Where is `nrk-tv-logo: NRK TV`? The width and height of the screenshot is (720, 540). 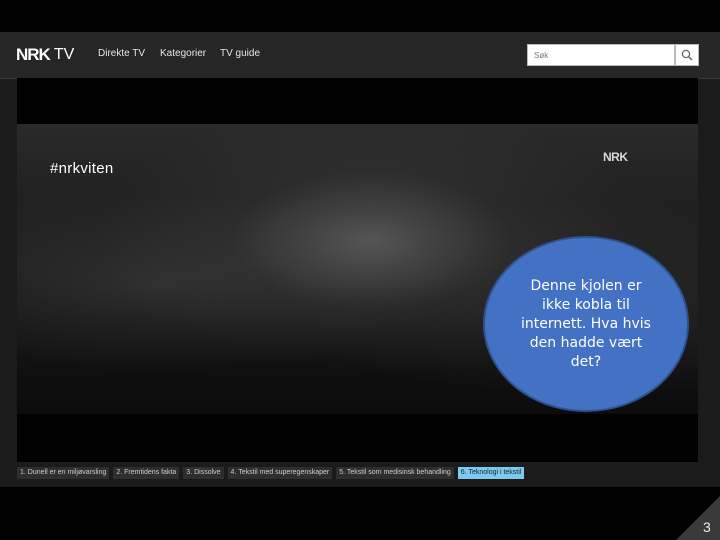
nrk-tv-logo: NRK TV is located at coordinates (45, 55).